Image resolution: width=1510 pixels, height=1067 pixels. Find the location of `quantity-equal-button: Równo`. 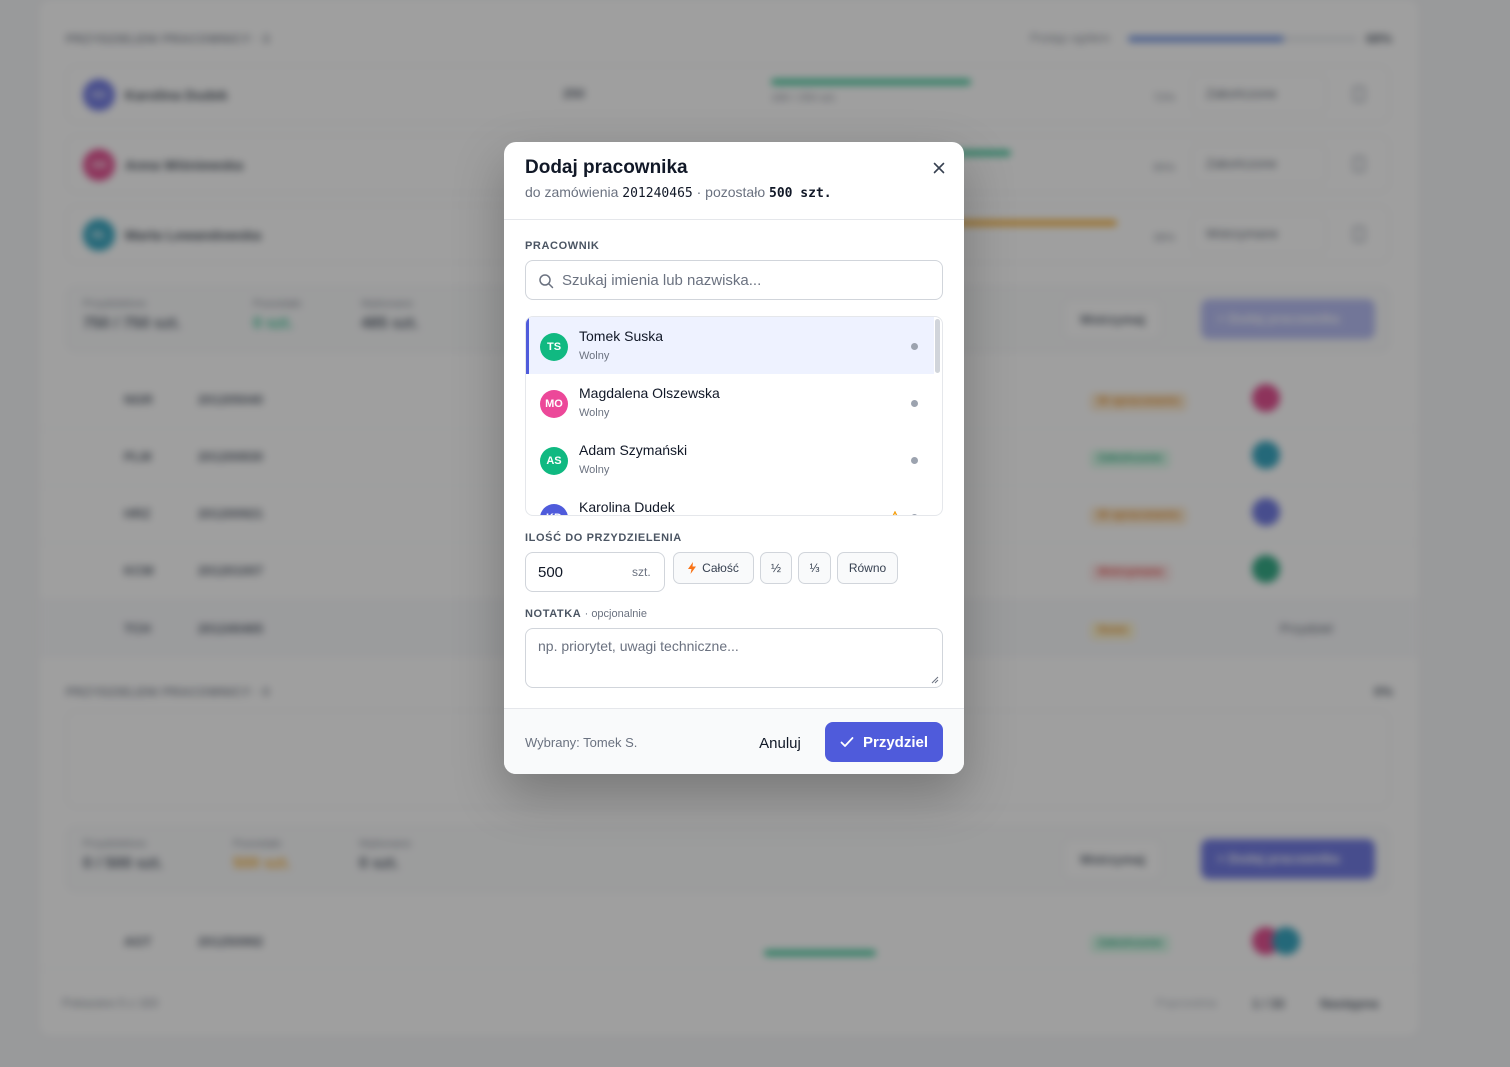

quantity-equal-button: Równo is located at coordinates (867, 568).